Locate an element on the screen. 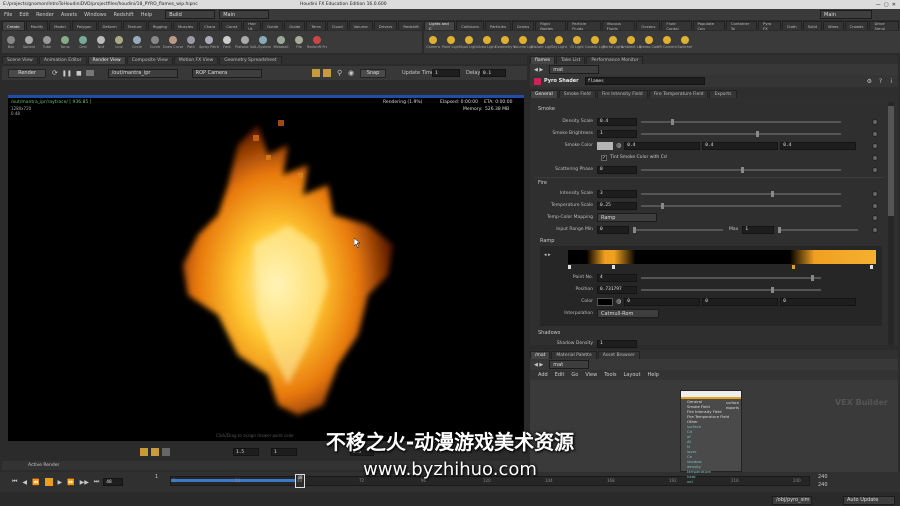 The width and height of the screenshot is (900, 506). menu-render: Render is located at coordinates (45, 15).